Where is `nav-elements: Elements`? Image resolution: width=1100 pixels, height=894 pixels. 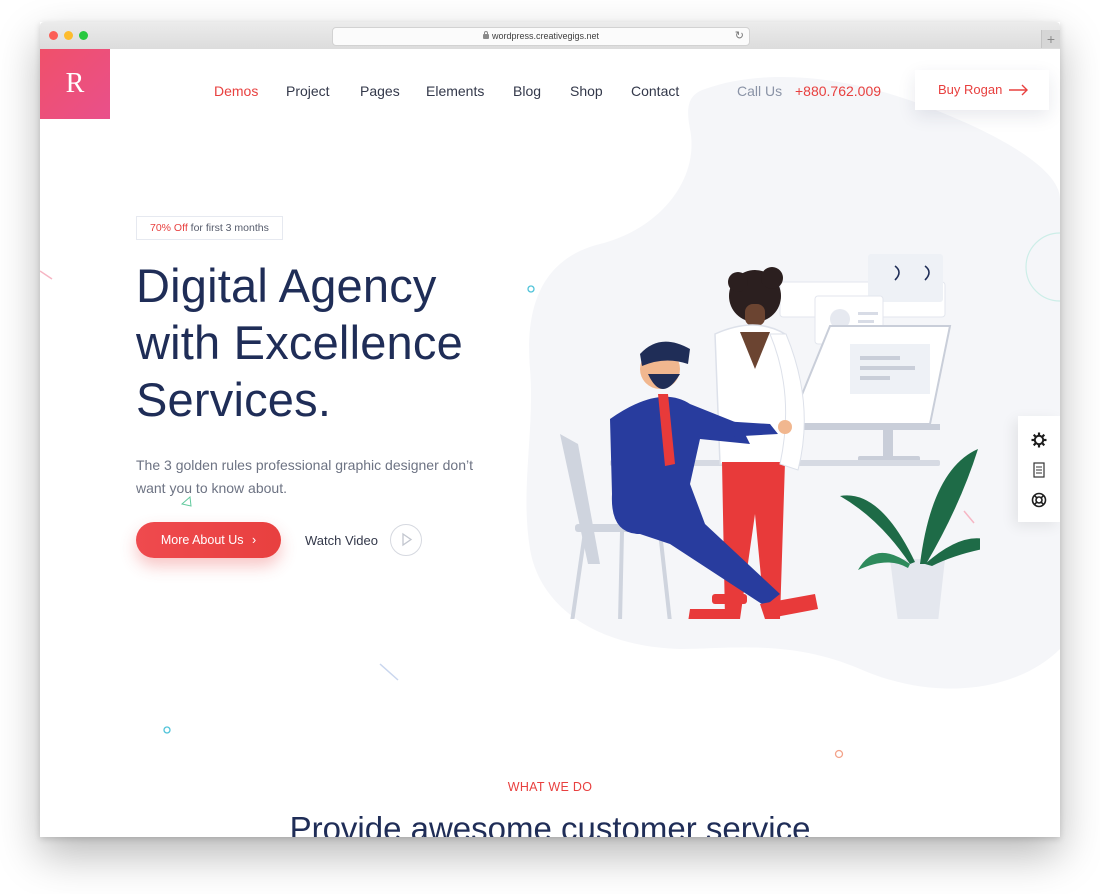 nav-elements: Elements is located at coordinates (455, 91).